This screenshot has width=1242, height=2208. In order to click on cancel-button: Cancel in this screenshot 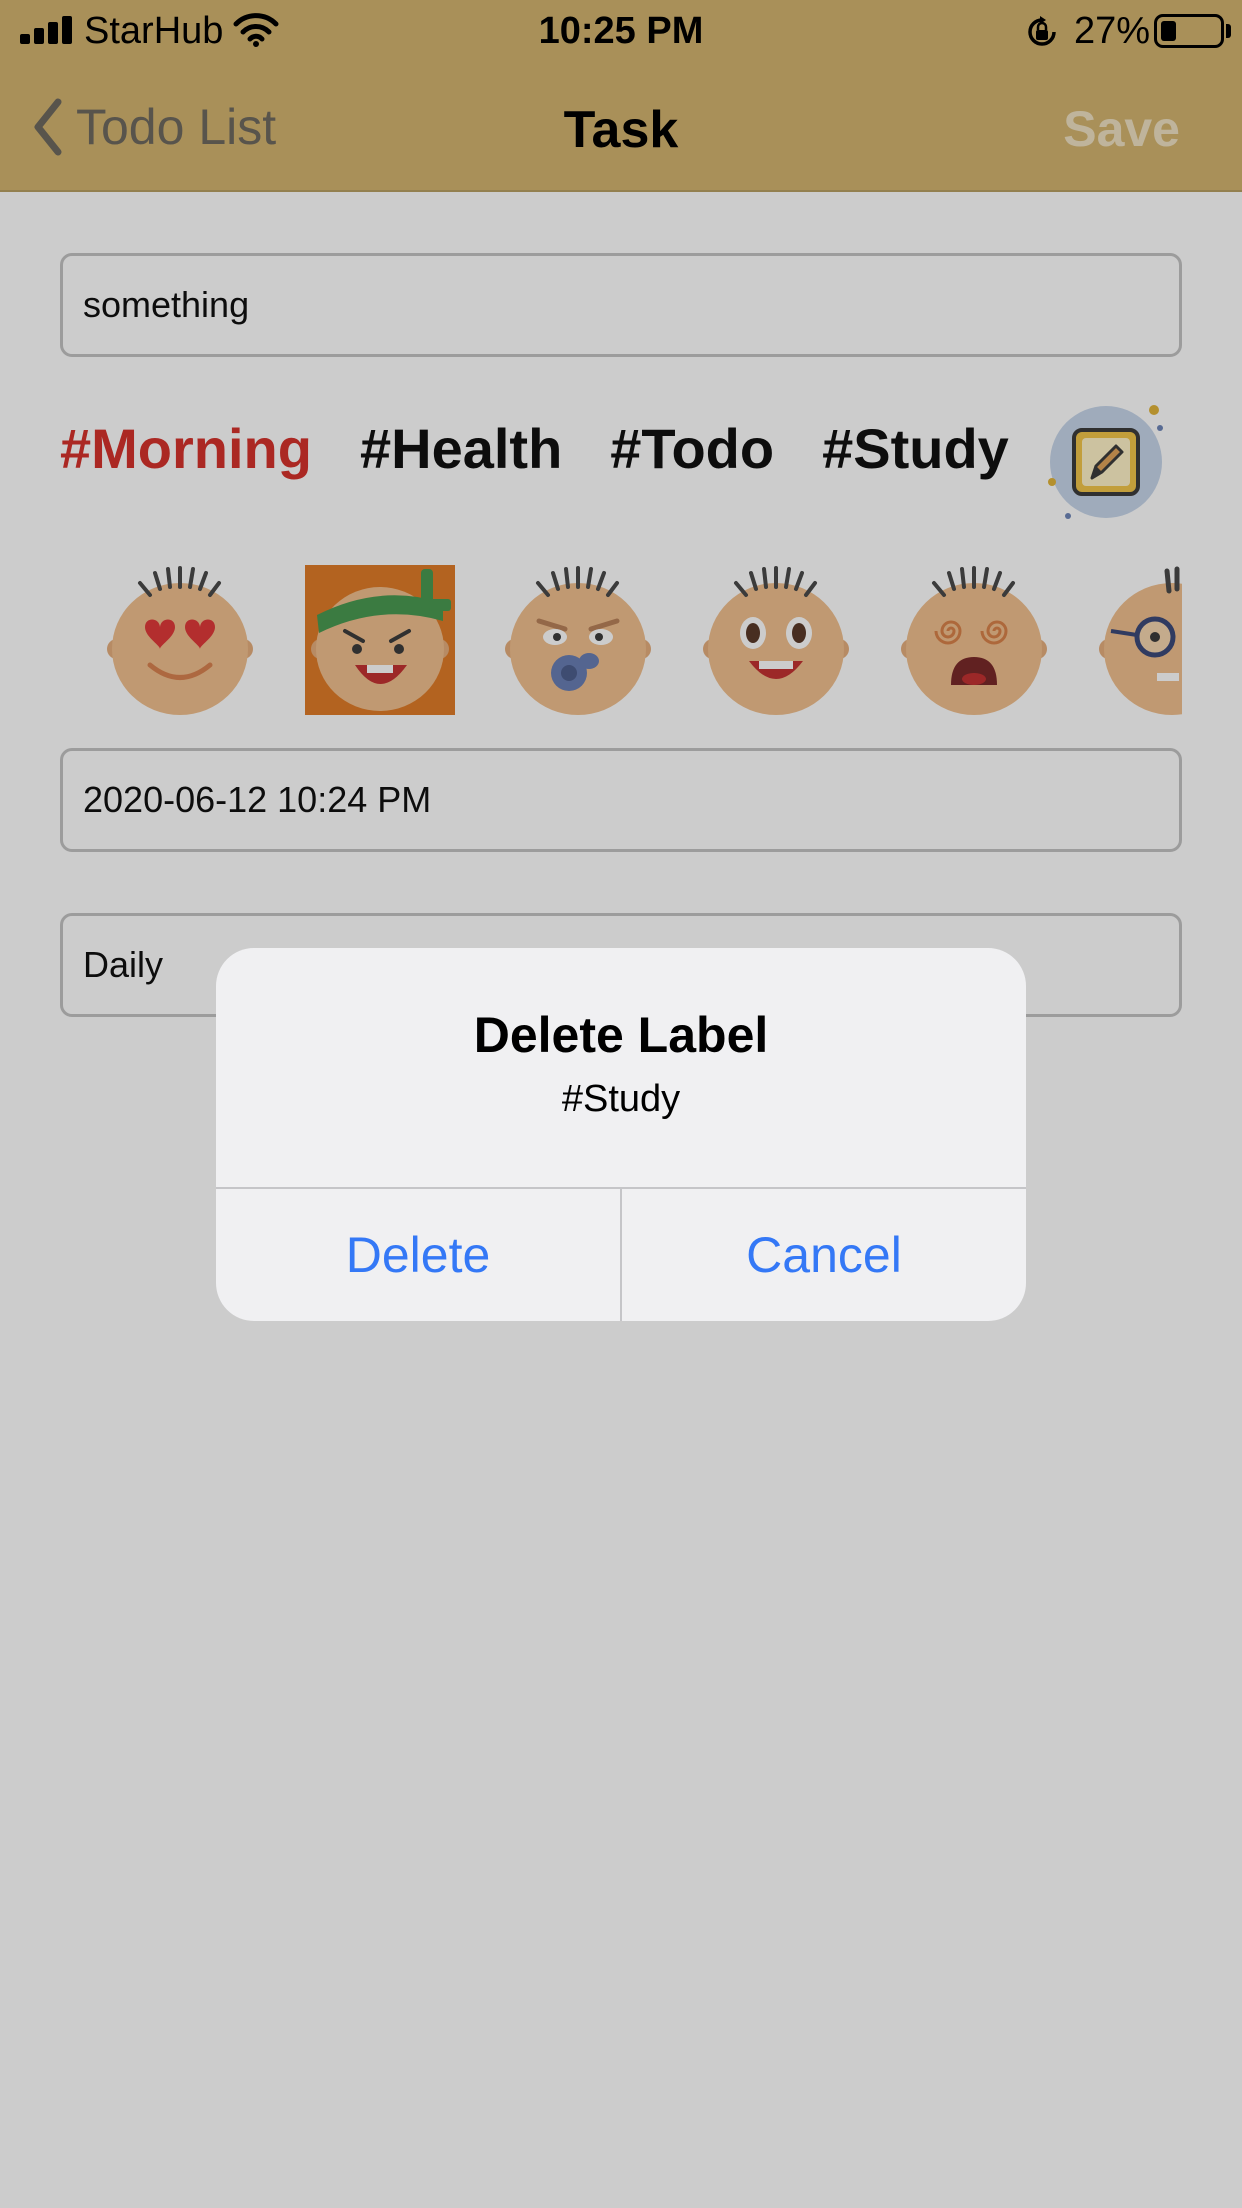, I will do `click(824, 1255)`.